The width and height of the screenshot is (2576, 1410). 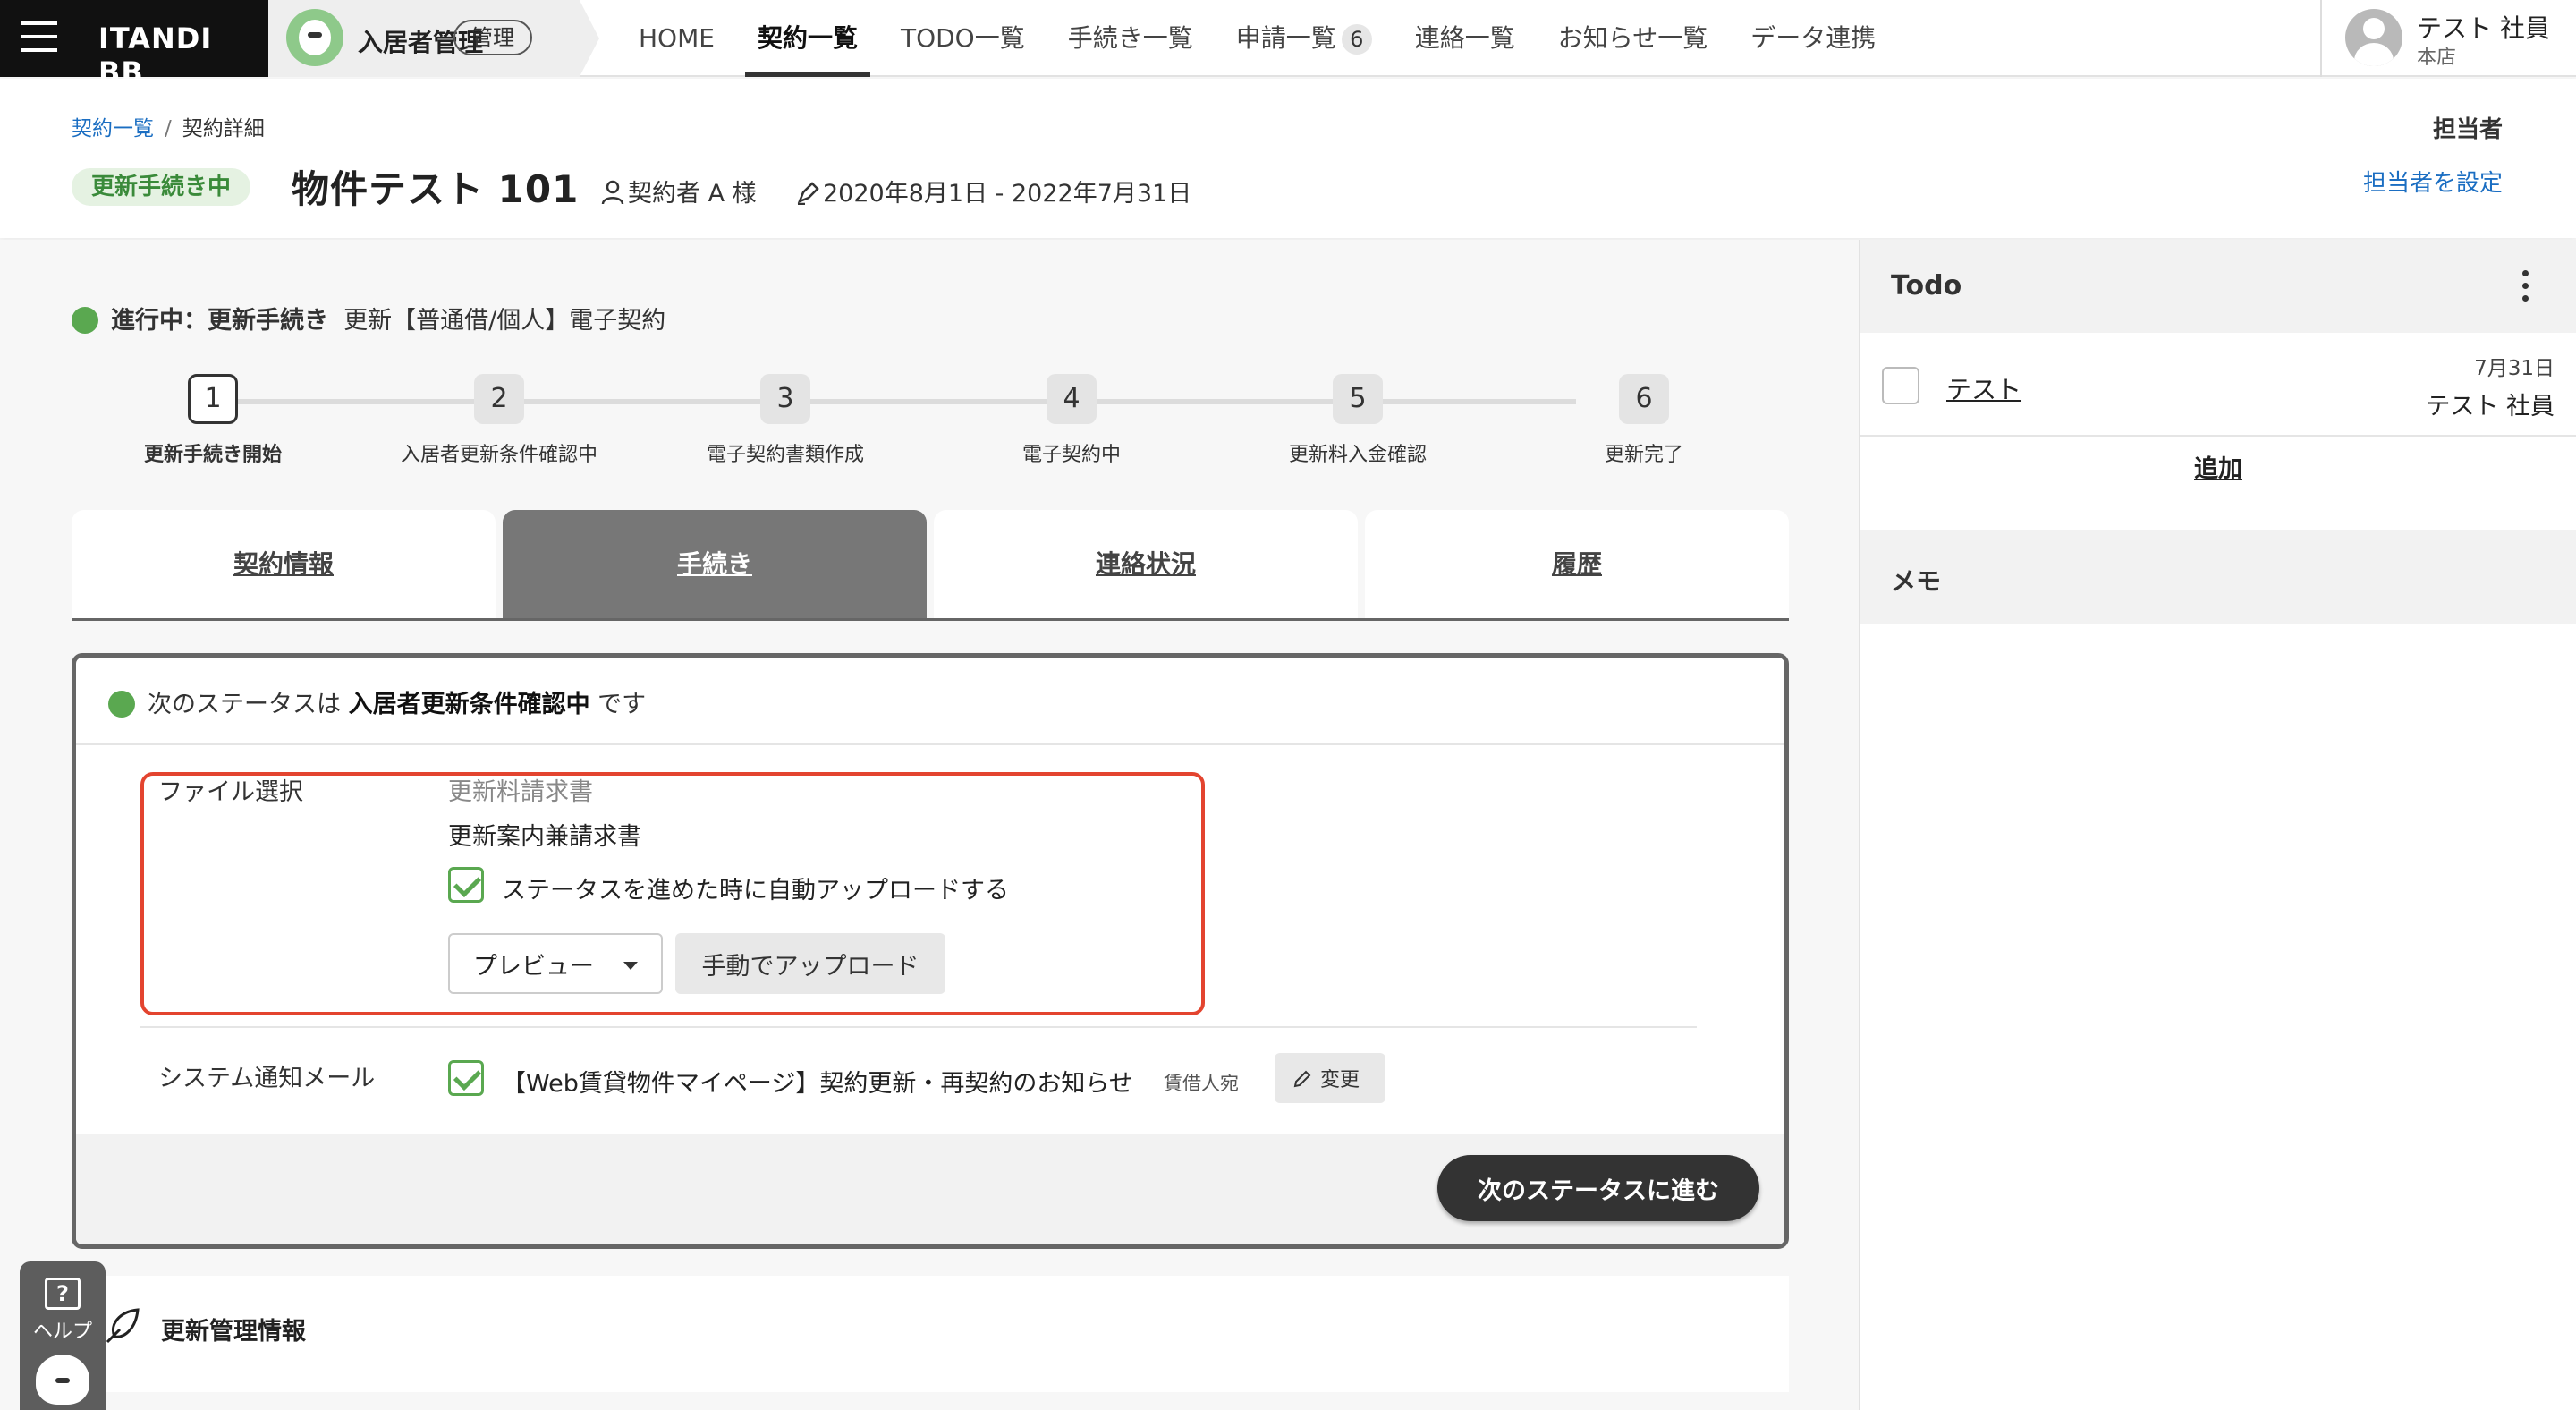 What do you see at coordinates (433, 39) in the screenshot?
I see `app-switcher: 入居者管理 管理` at bounding box center [433, 39].